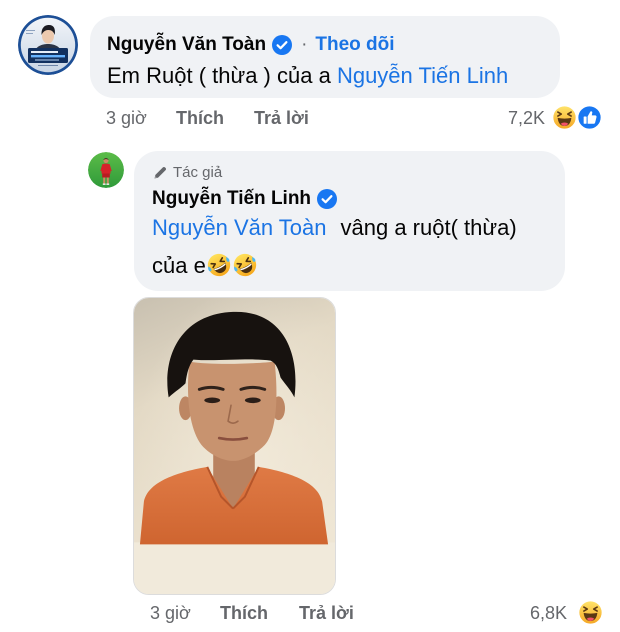 The height and width of the screenshot is (632, 620). I want to click on comment-header: Nguyễn Văn Toàn · Theo dõi, so click(251, 45).